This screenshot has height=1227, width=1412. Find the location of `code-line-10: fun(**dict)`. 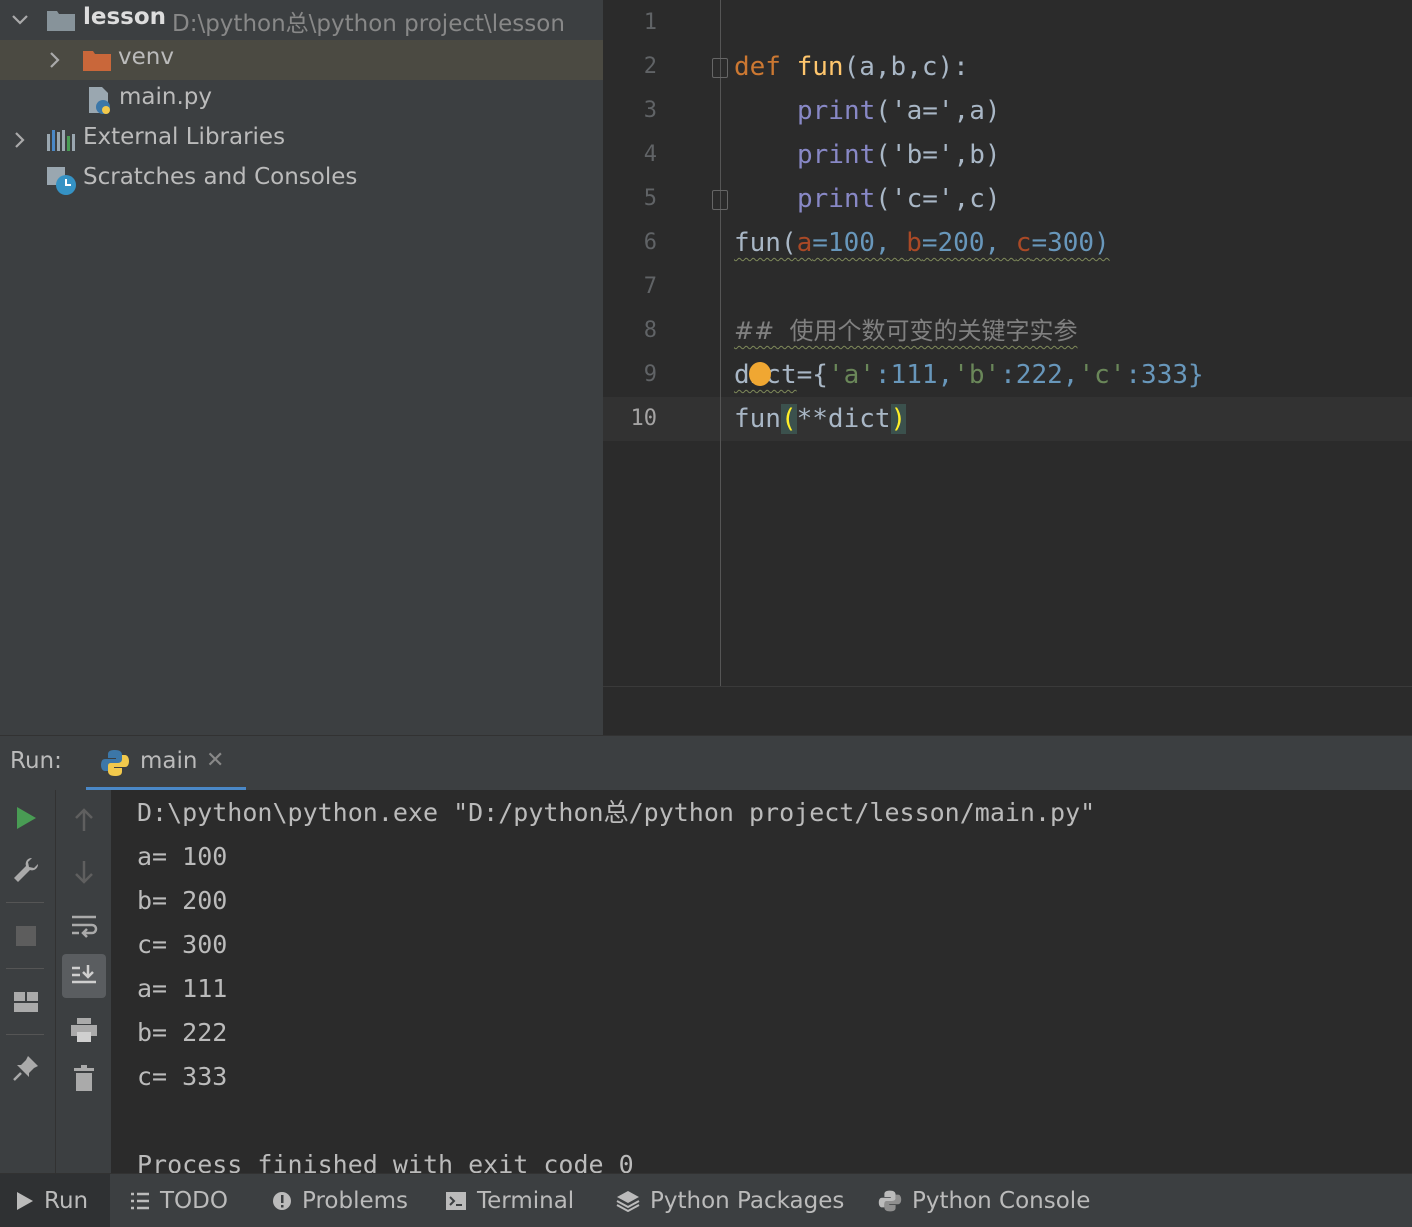

code-line-10: fun(**dict) is located at coordinates (820, 419).